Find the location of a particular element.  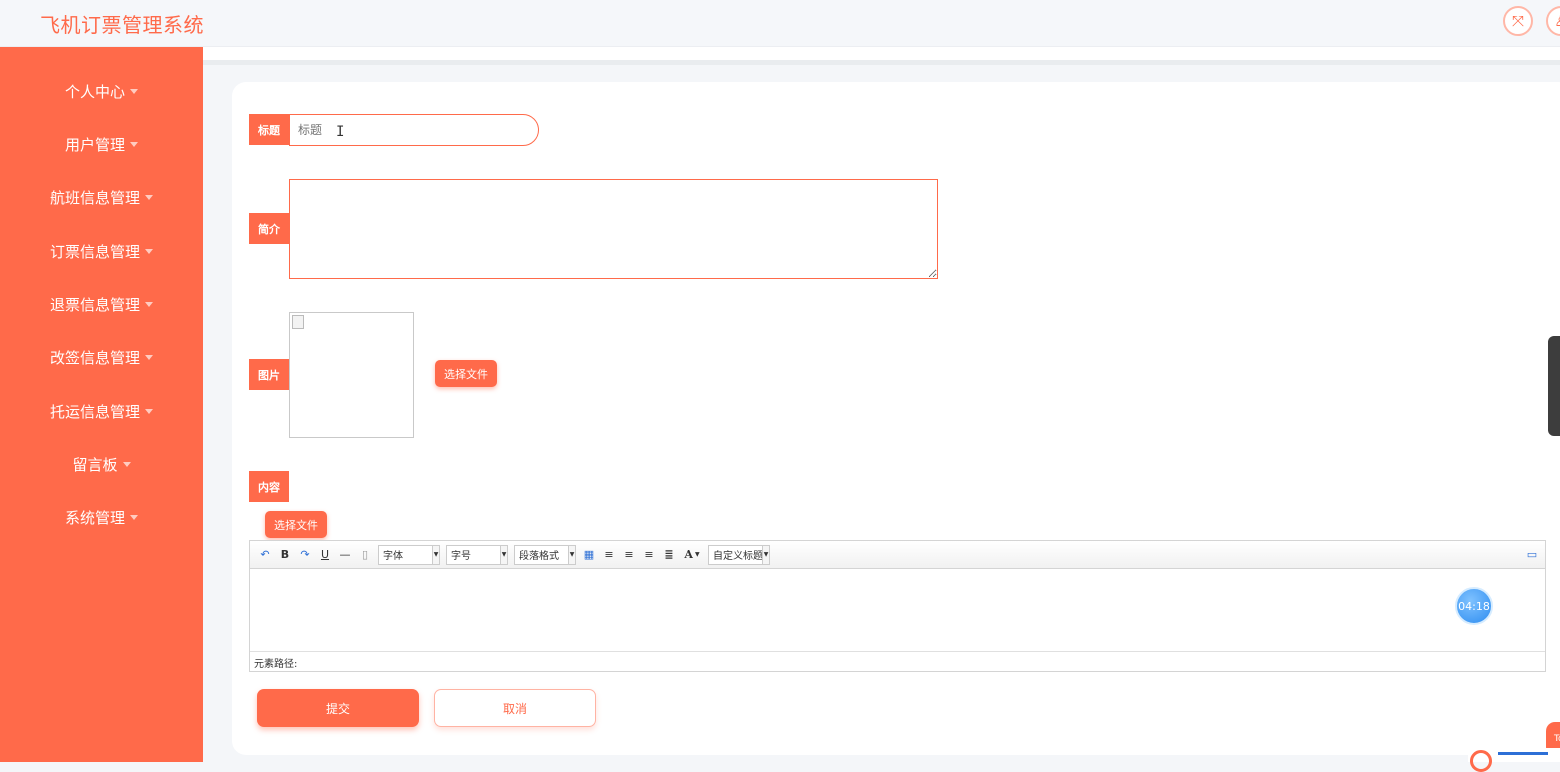

custom-title-value: 自定义标题 is located at coordinates (738, 556).